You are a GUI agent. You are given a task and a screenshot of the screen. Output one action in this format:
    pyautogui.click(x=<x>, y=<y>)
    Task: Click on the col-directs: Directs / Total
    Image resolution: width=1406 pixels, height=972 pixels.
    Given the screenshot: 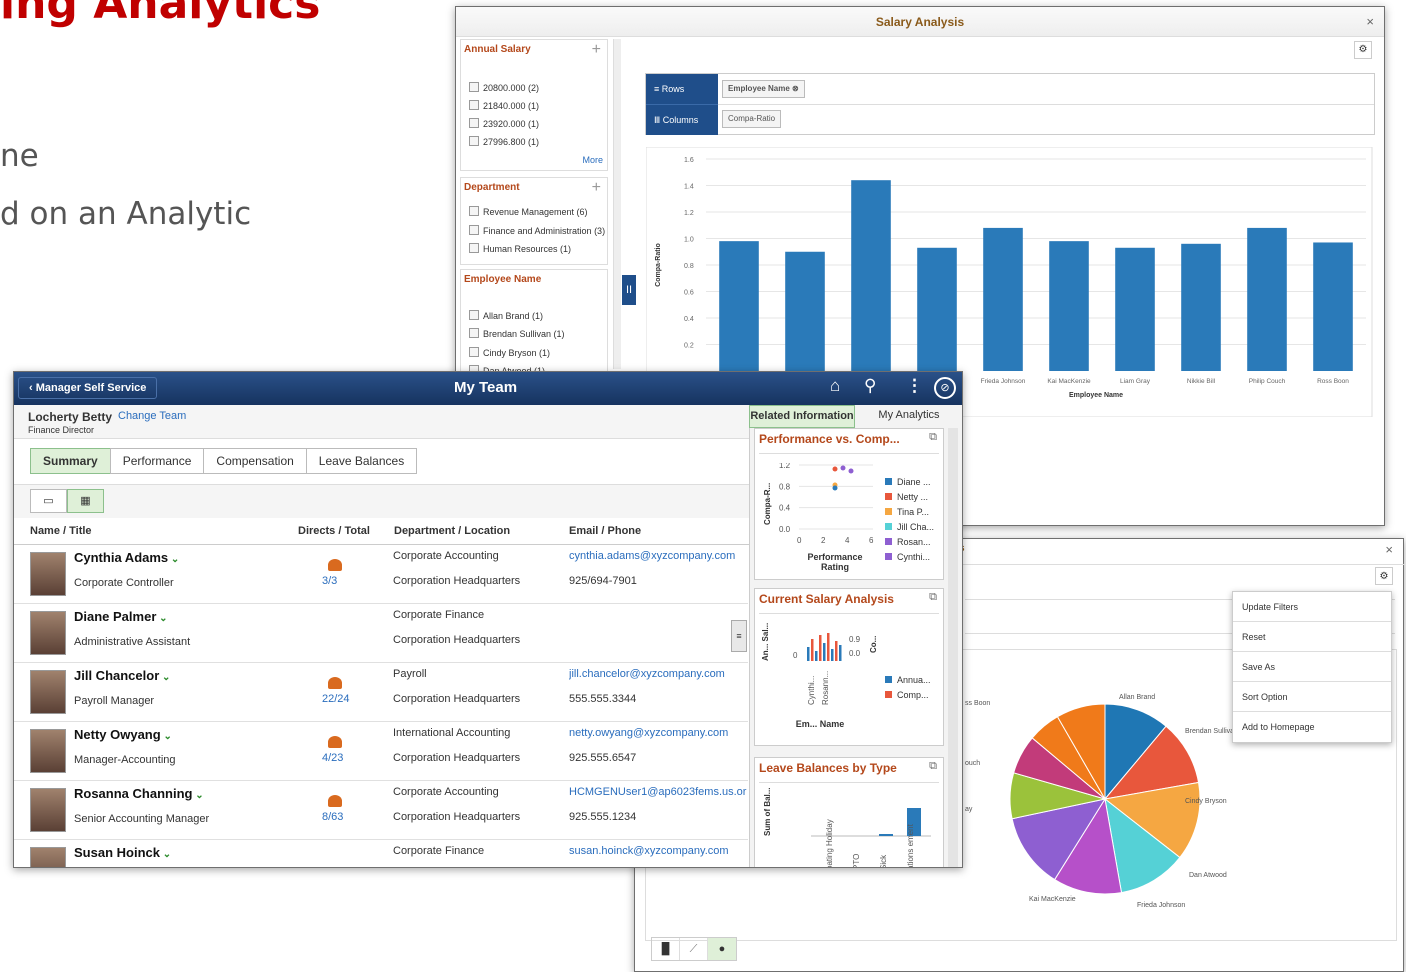 What is the action you would take?
    pyautogui.click(x=334, y=531)
    